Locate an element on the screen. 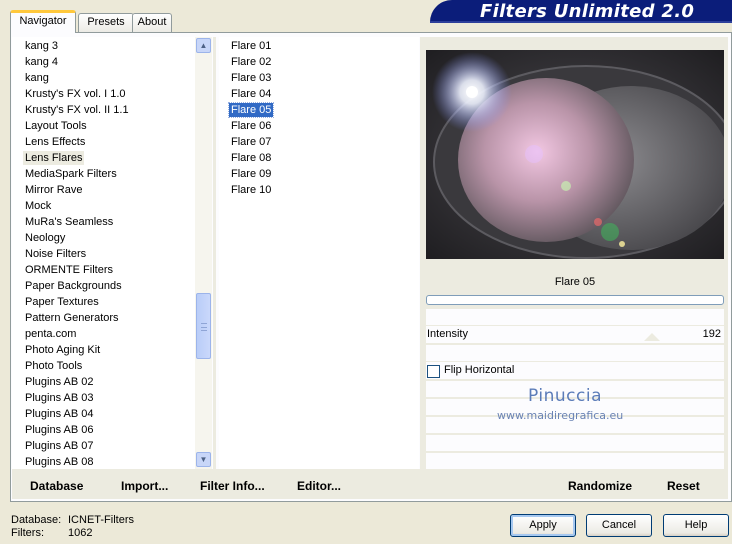  intensity-value: 192 is located at coordinates (711, 334).